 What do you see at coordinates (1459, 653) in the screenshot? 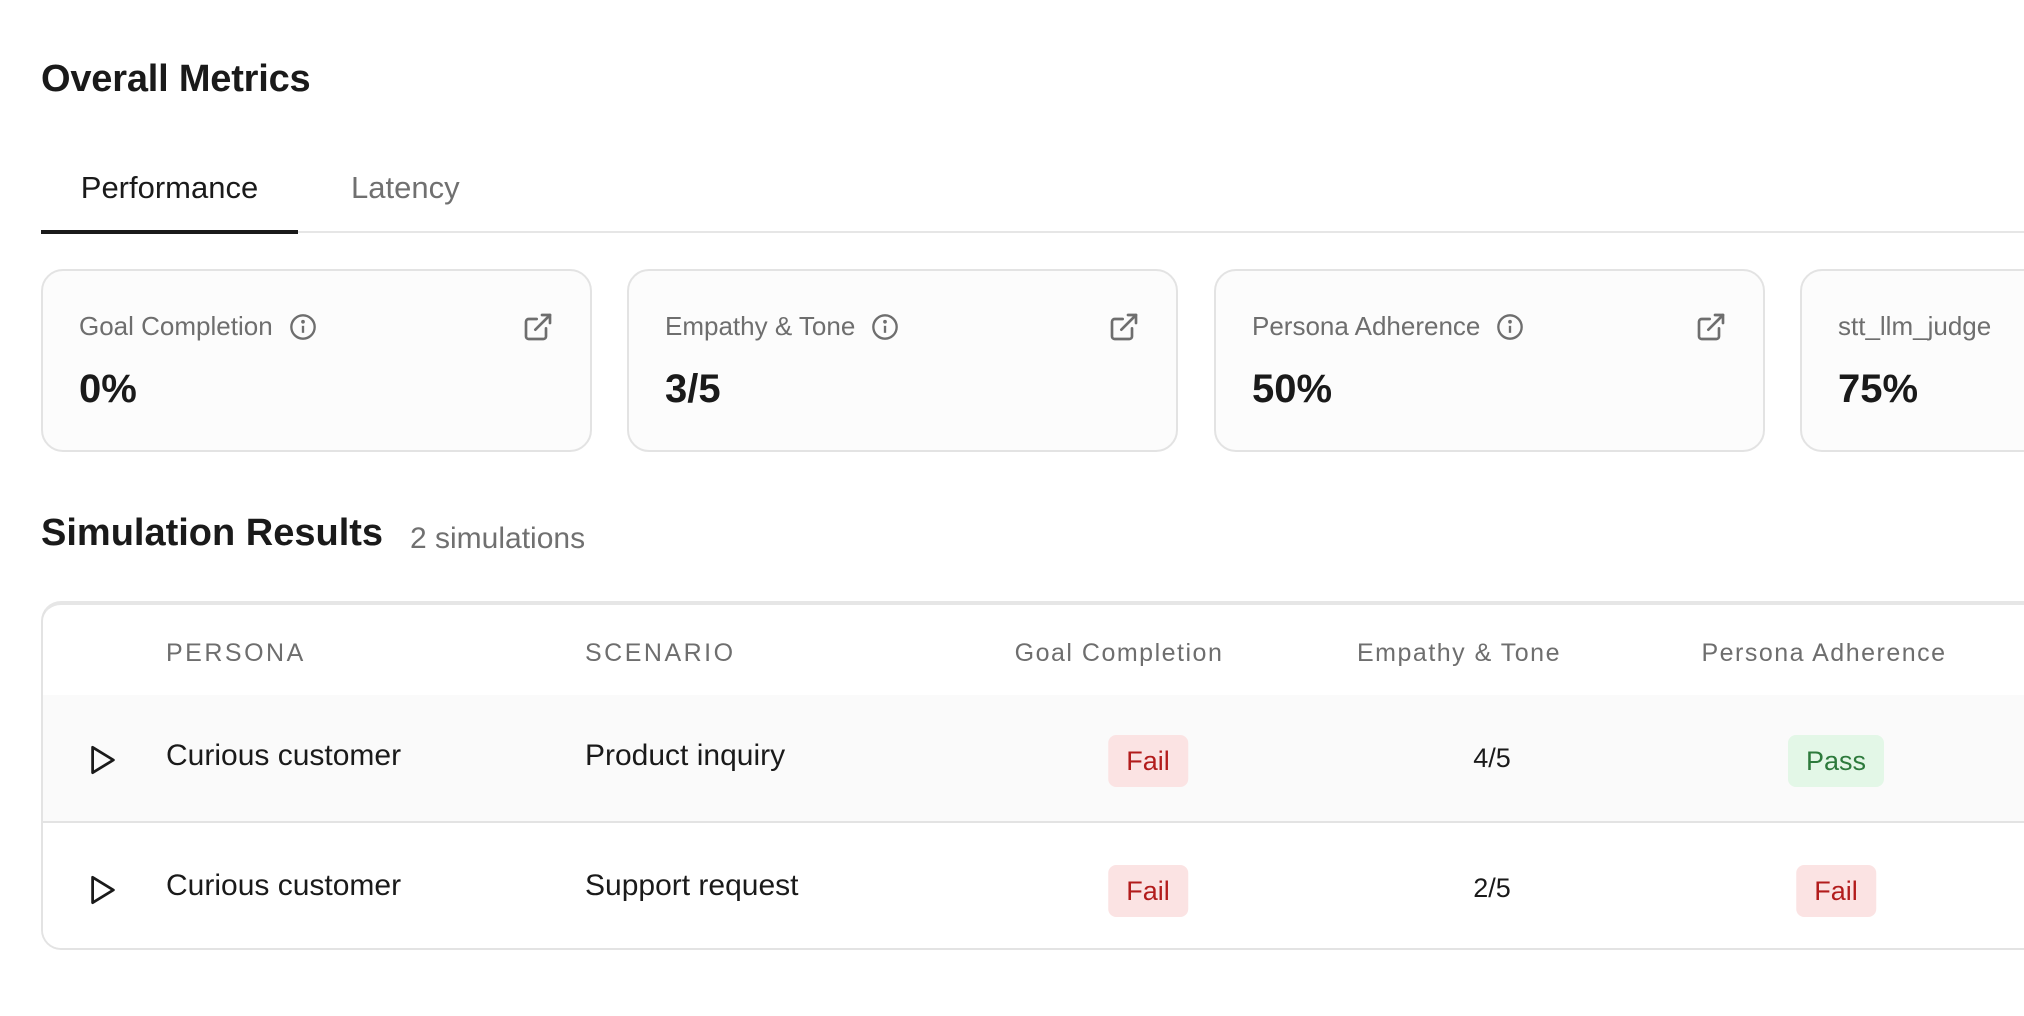
I see `column-header-empathy-tone: Empathy & Tone` at bounding box center [1459, 653].